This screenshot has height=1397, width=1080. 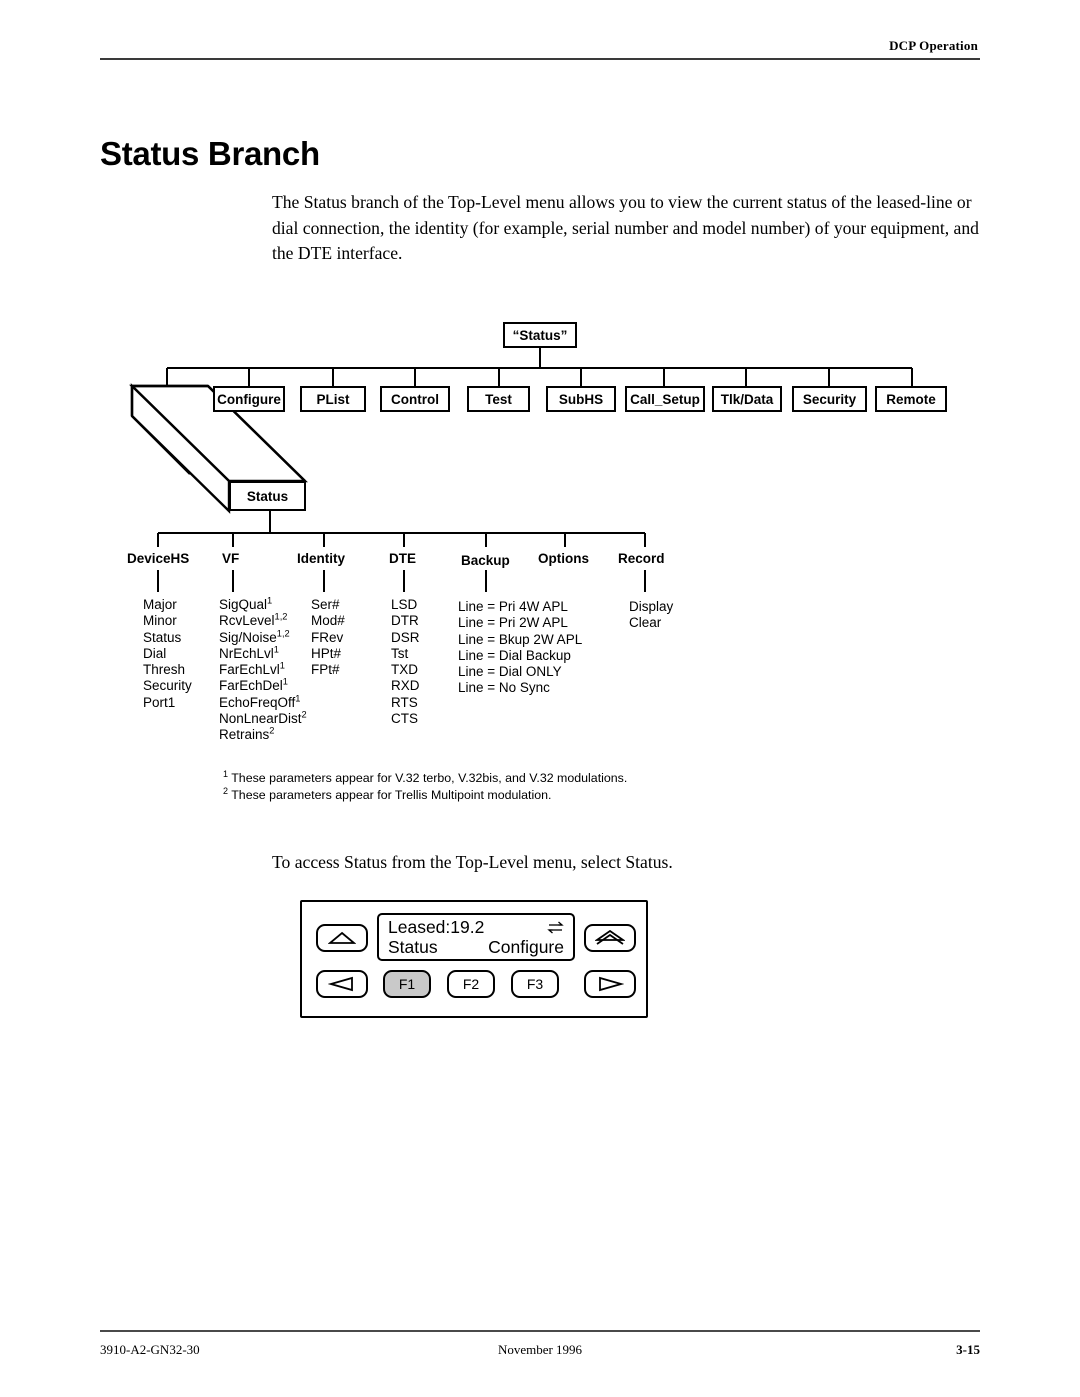 I want to click on tree-leaf-item: SigQual1, so click(x=246, y=603).